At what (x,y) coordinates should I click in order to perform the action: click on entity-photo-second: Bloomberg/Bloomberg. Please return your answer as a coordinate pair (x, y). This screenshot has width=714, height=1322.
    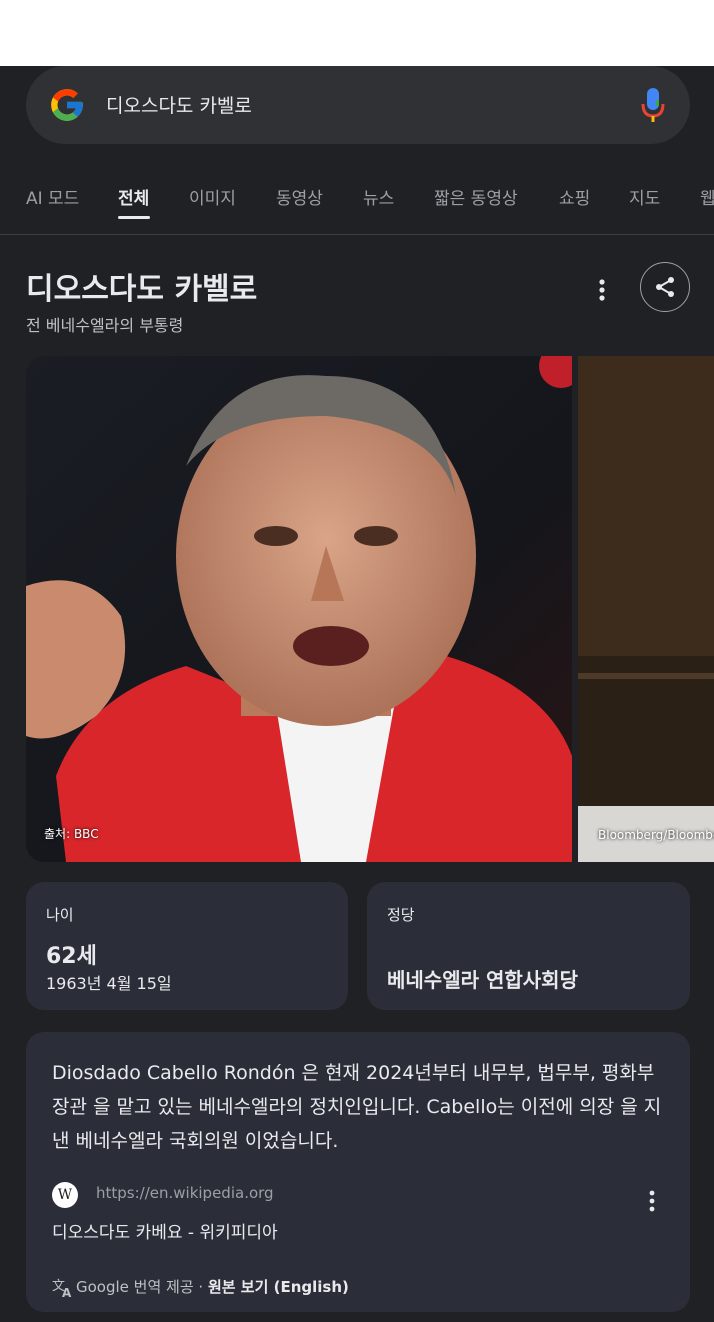
    Looking at the image, I should click on (646, 609).